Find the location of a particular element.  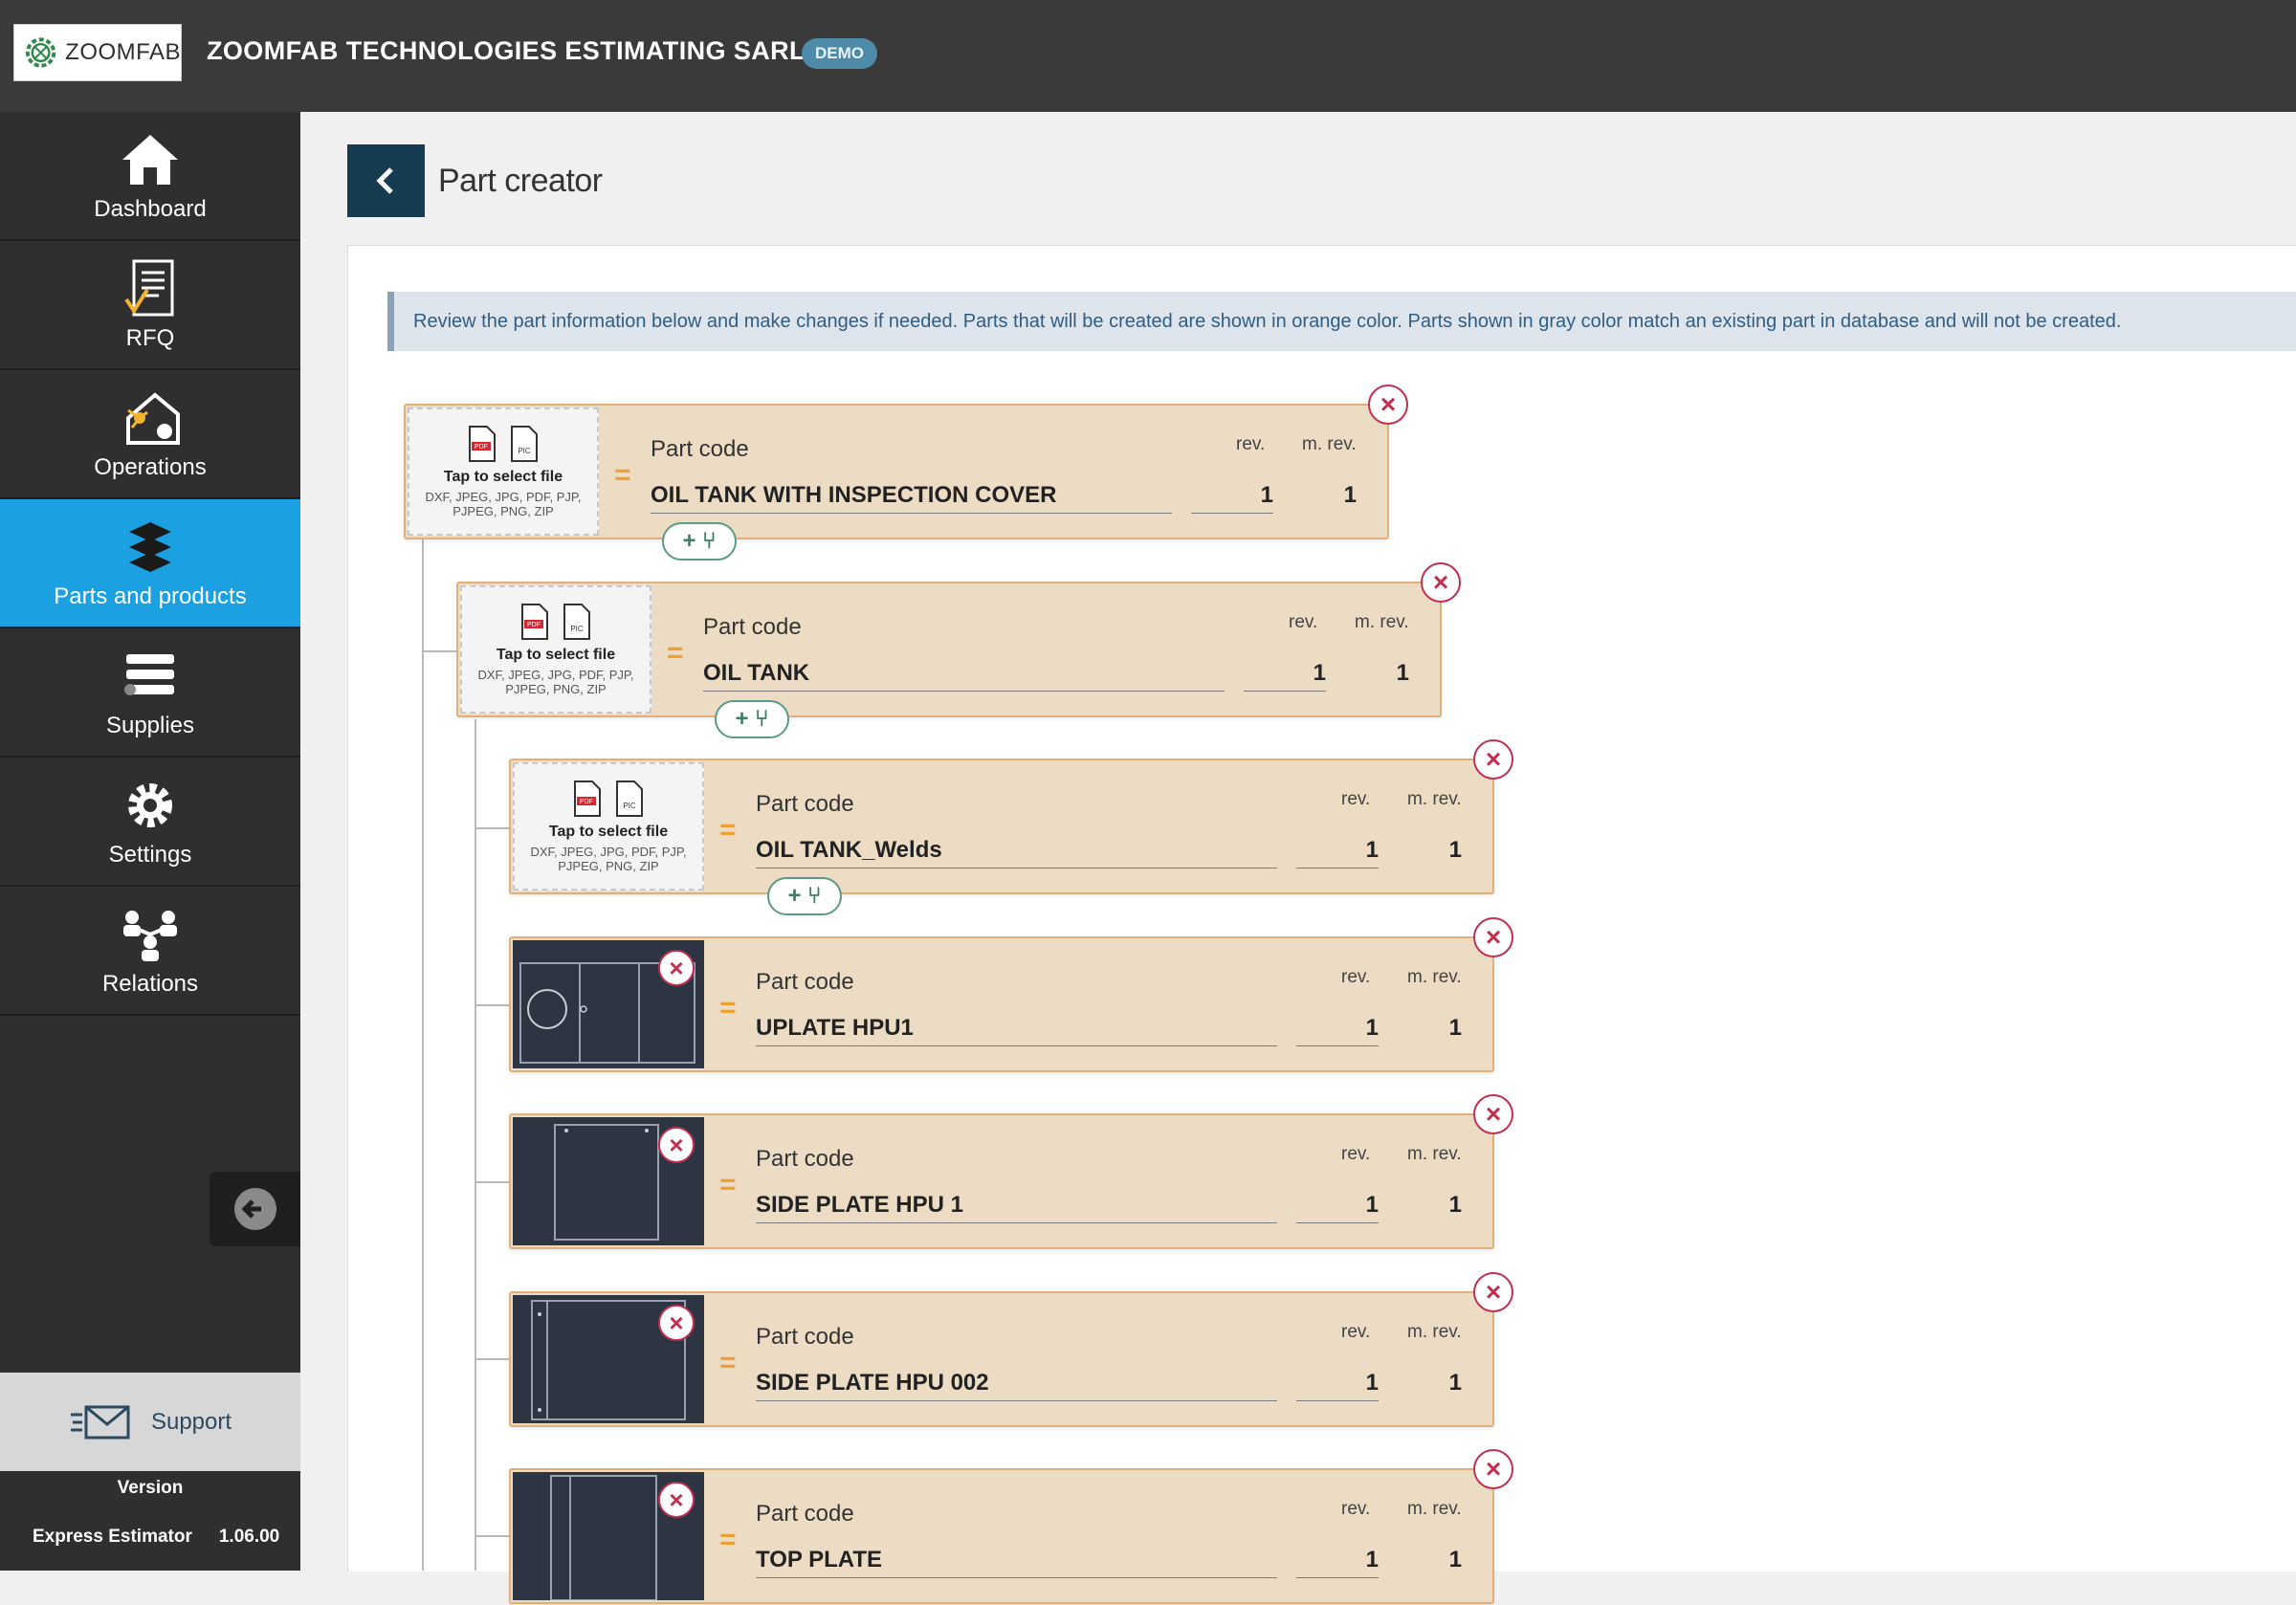

sidebar-item-relations: Relations is located at coordinates (150, 951).